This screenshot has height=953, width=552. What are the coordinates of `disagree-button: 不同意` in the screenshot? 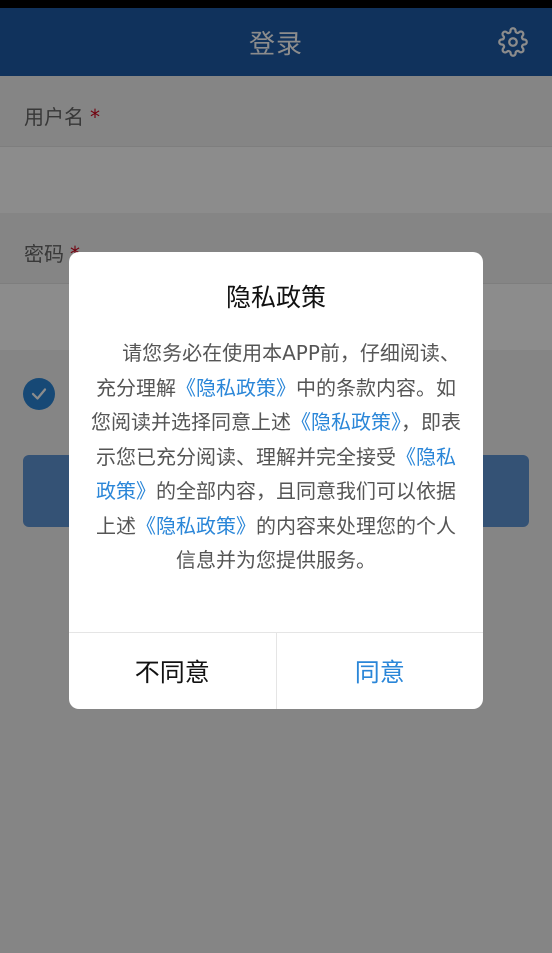 It's located at (173, 671).